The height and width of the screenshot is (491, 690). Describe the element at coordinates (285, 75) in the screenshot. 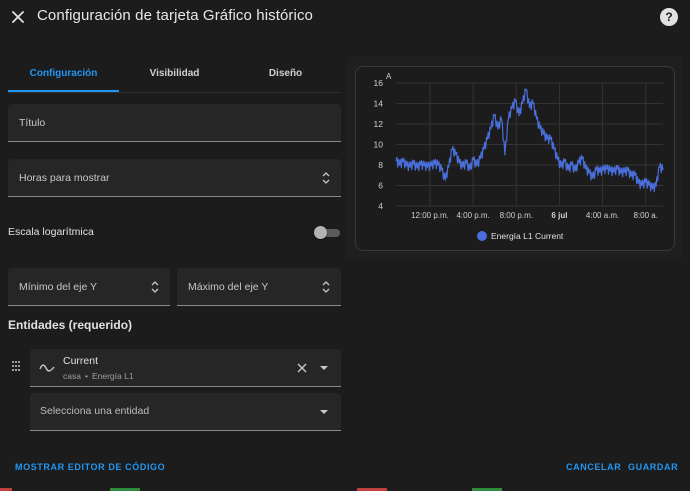

I see `tab-diseno: Diseño` at that location.